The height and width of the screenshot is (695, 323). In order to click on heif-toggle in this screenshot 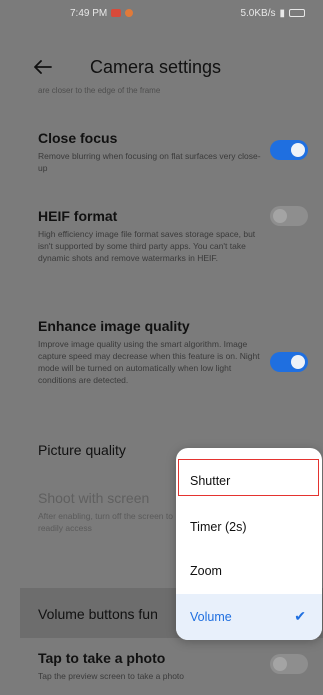, I will do `click(289, 216)`.